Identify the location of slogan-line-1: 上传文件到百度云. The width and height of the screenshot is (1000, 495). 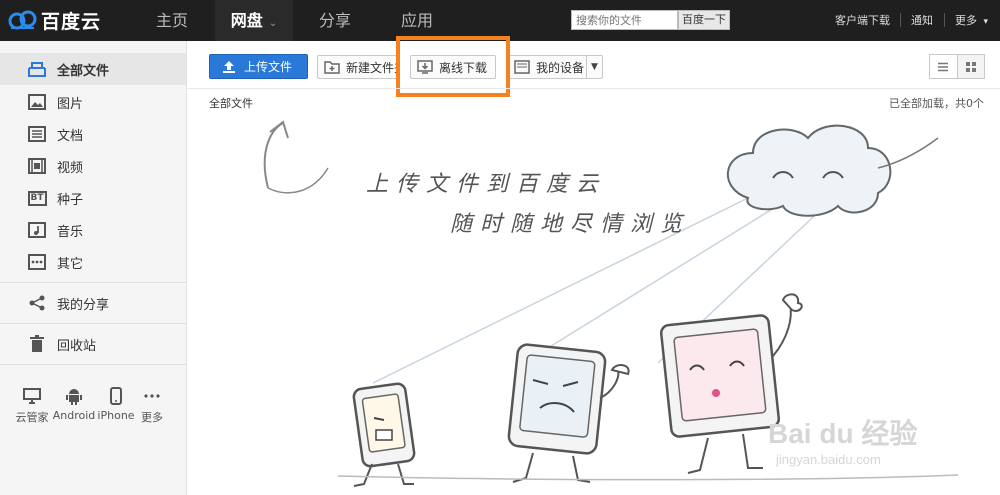
(486, 184).